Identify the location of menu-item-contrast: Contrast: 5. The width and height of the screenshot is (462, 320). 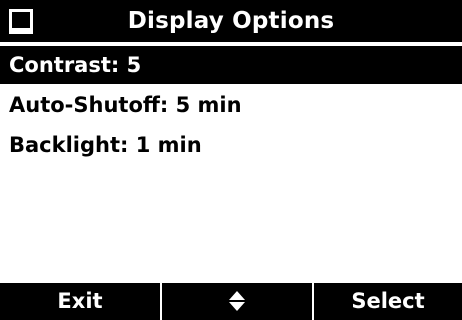
(231, 65).